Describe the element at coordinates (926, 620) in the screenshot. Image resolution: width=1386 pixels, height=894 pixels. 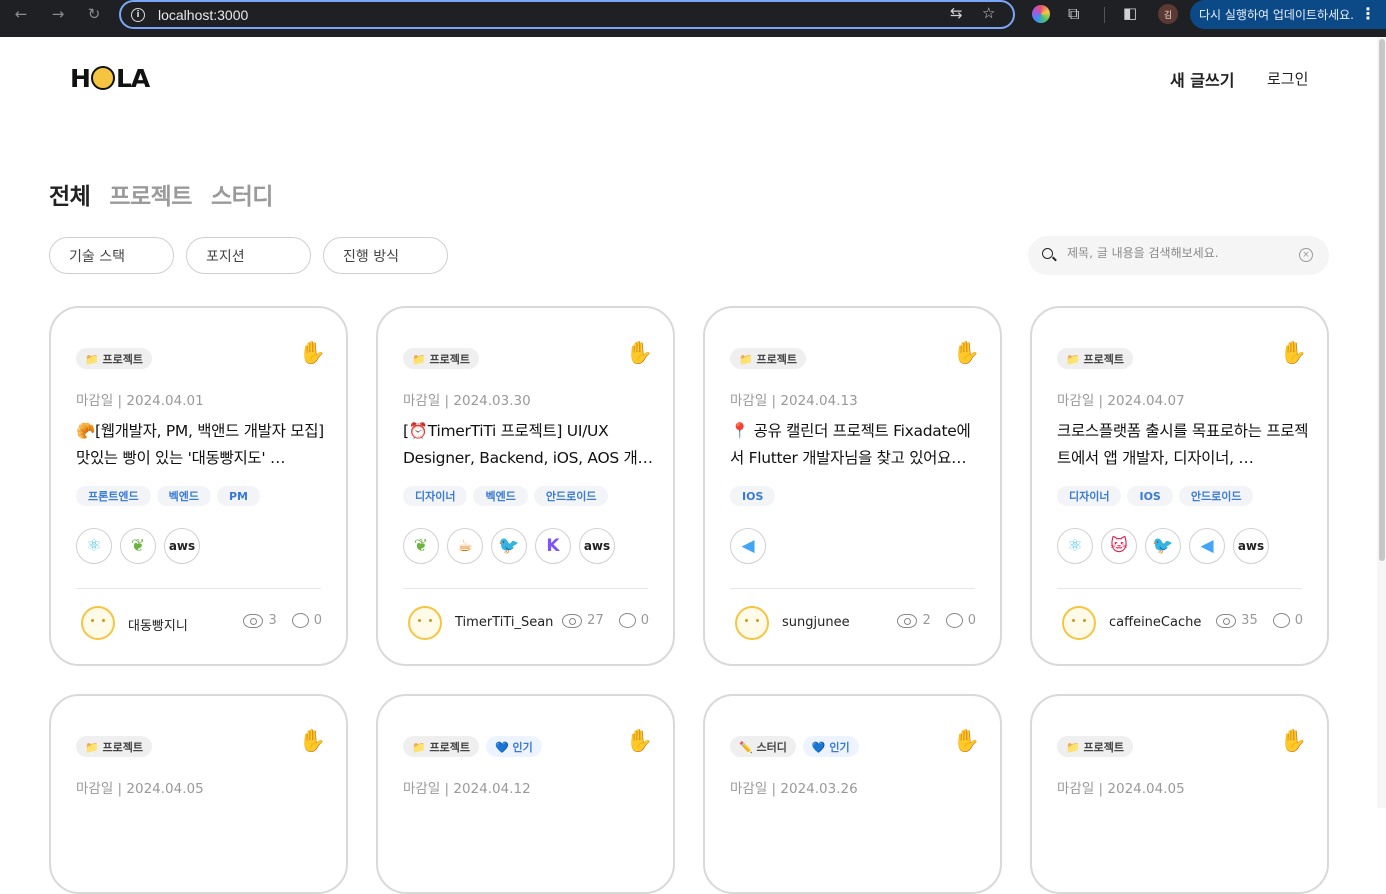
I see `view-count: 2` at that location.